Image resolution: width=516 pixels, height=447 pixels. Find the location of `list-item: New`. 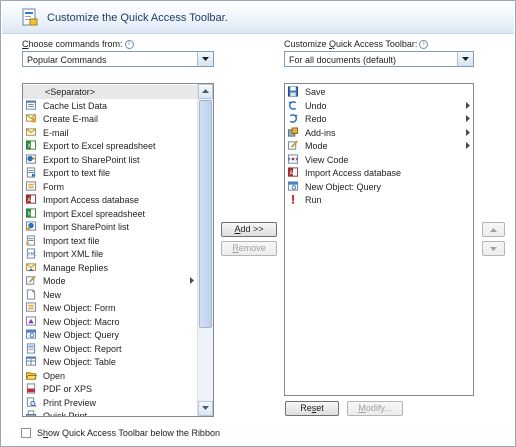

list-item: New is located at coordinates (110, 295).